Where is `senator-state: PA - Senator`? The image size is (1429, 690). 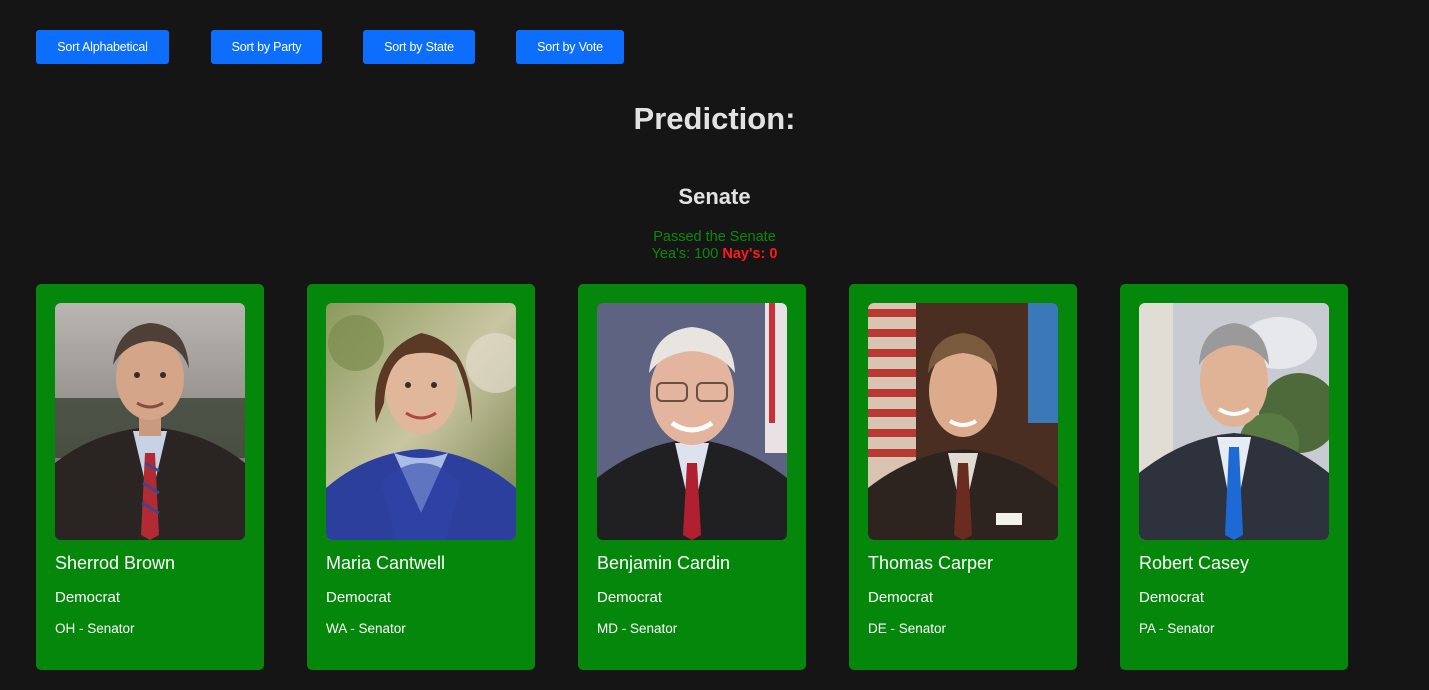
senator-state: PA - Senator is located at coordinates (1177, 628).